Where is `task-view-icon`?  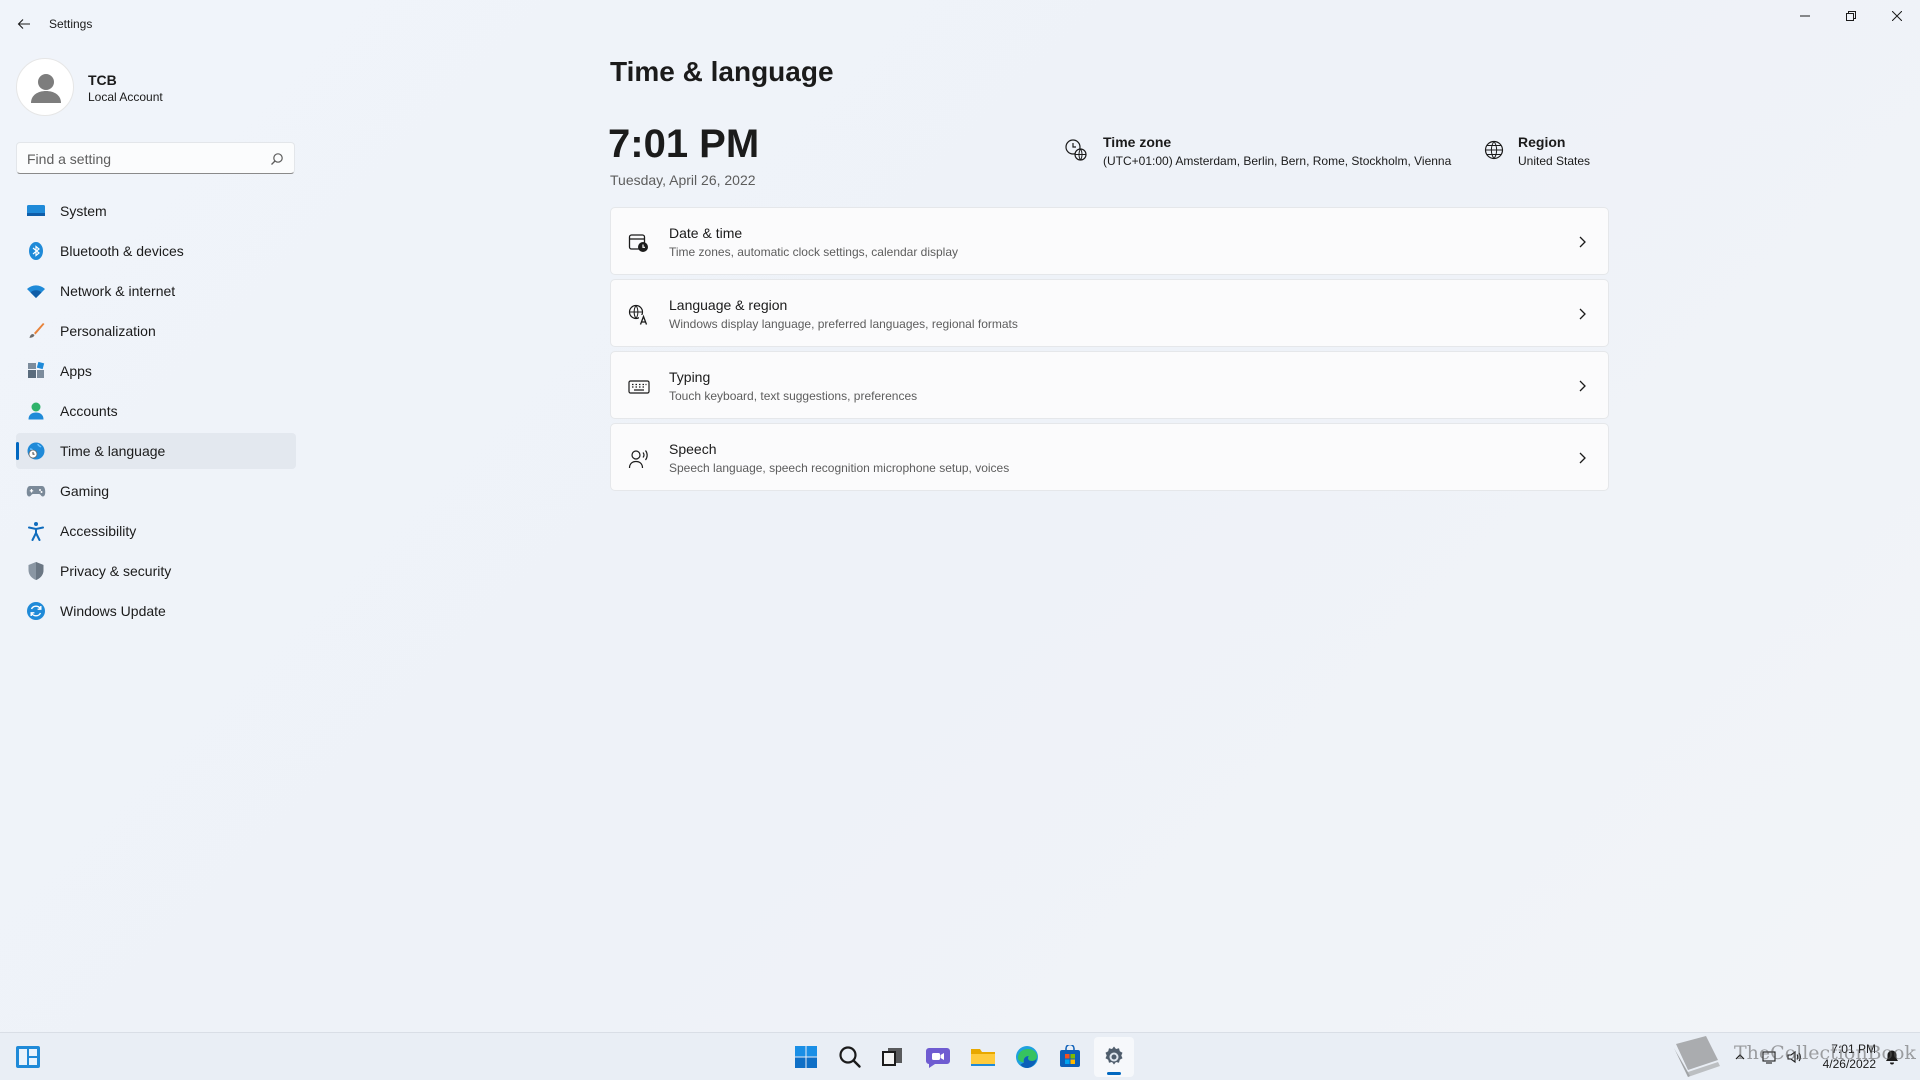
task-view-icon is located at coordinates (892, 1057).